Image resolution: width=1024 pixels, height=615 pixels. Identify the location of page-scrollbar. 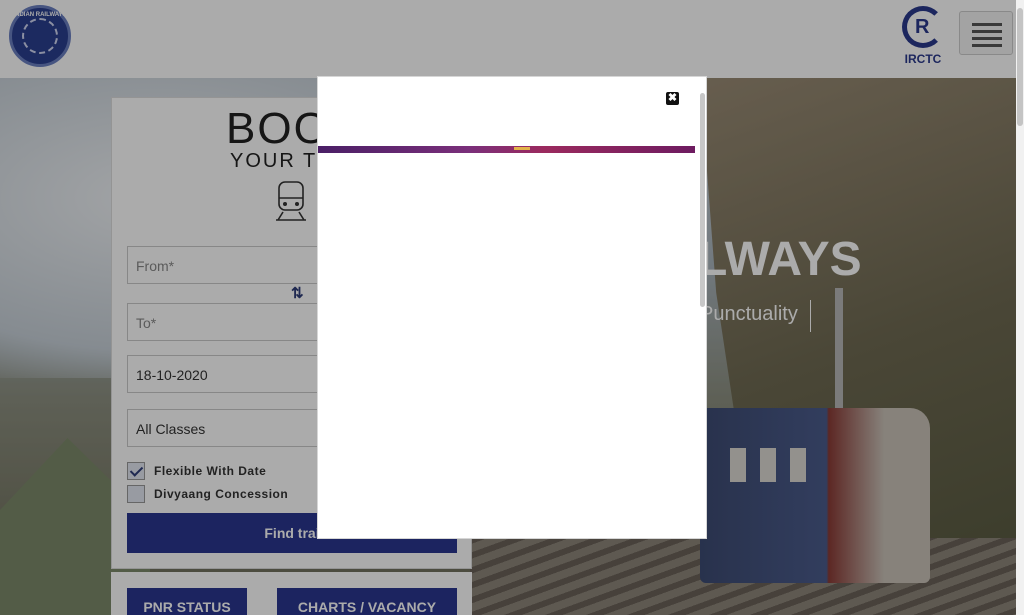
(1020, 307).